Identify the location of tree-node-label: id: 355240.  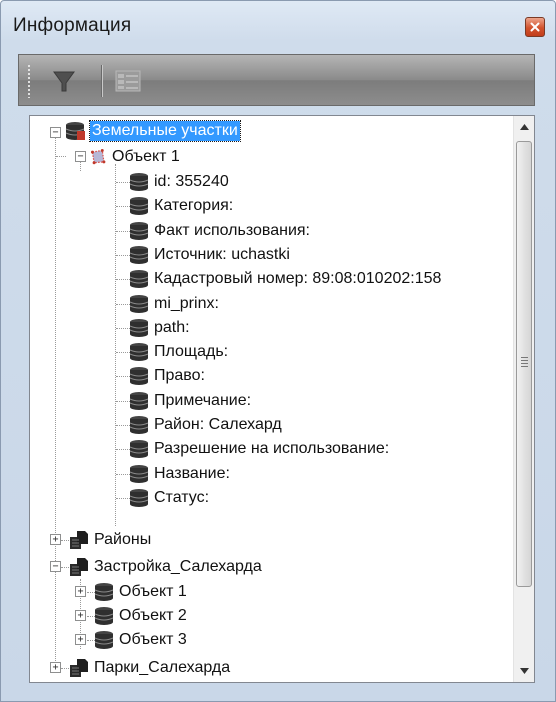
(191, 181).